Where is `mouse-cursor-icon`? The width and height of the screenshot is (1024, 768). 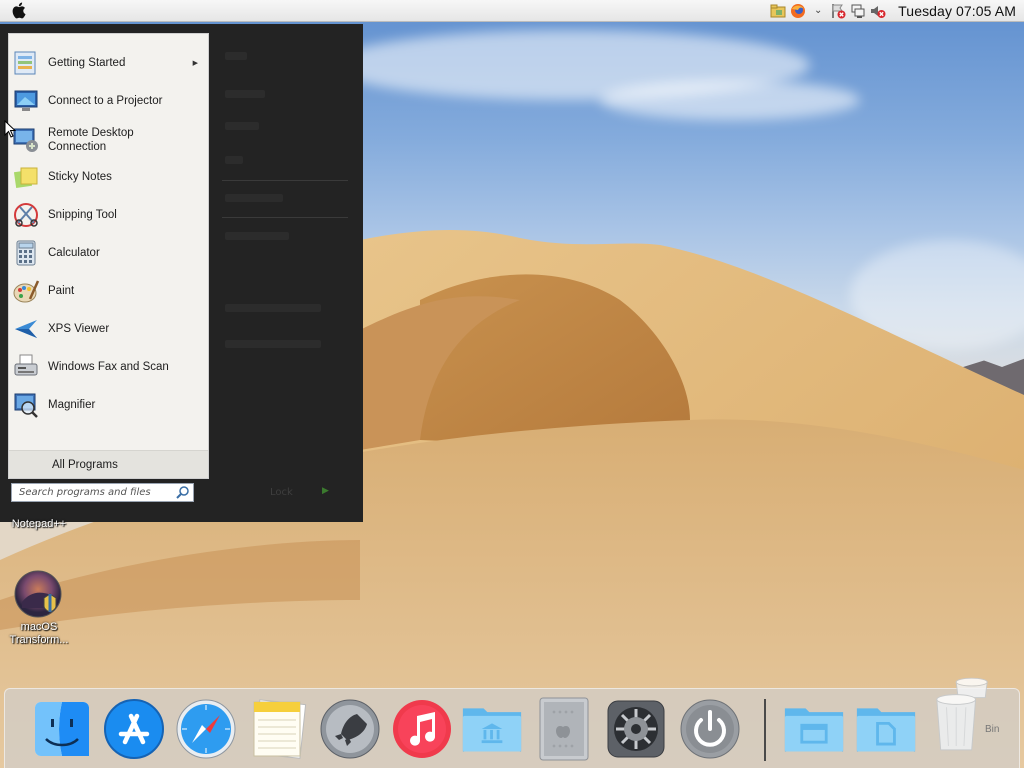 mouse-cursor-icon is located at coordinates (10, 129).